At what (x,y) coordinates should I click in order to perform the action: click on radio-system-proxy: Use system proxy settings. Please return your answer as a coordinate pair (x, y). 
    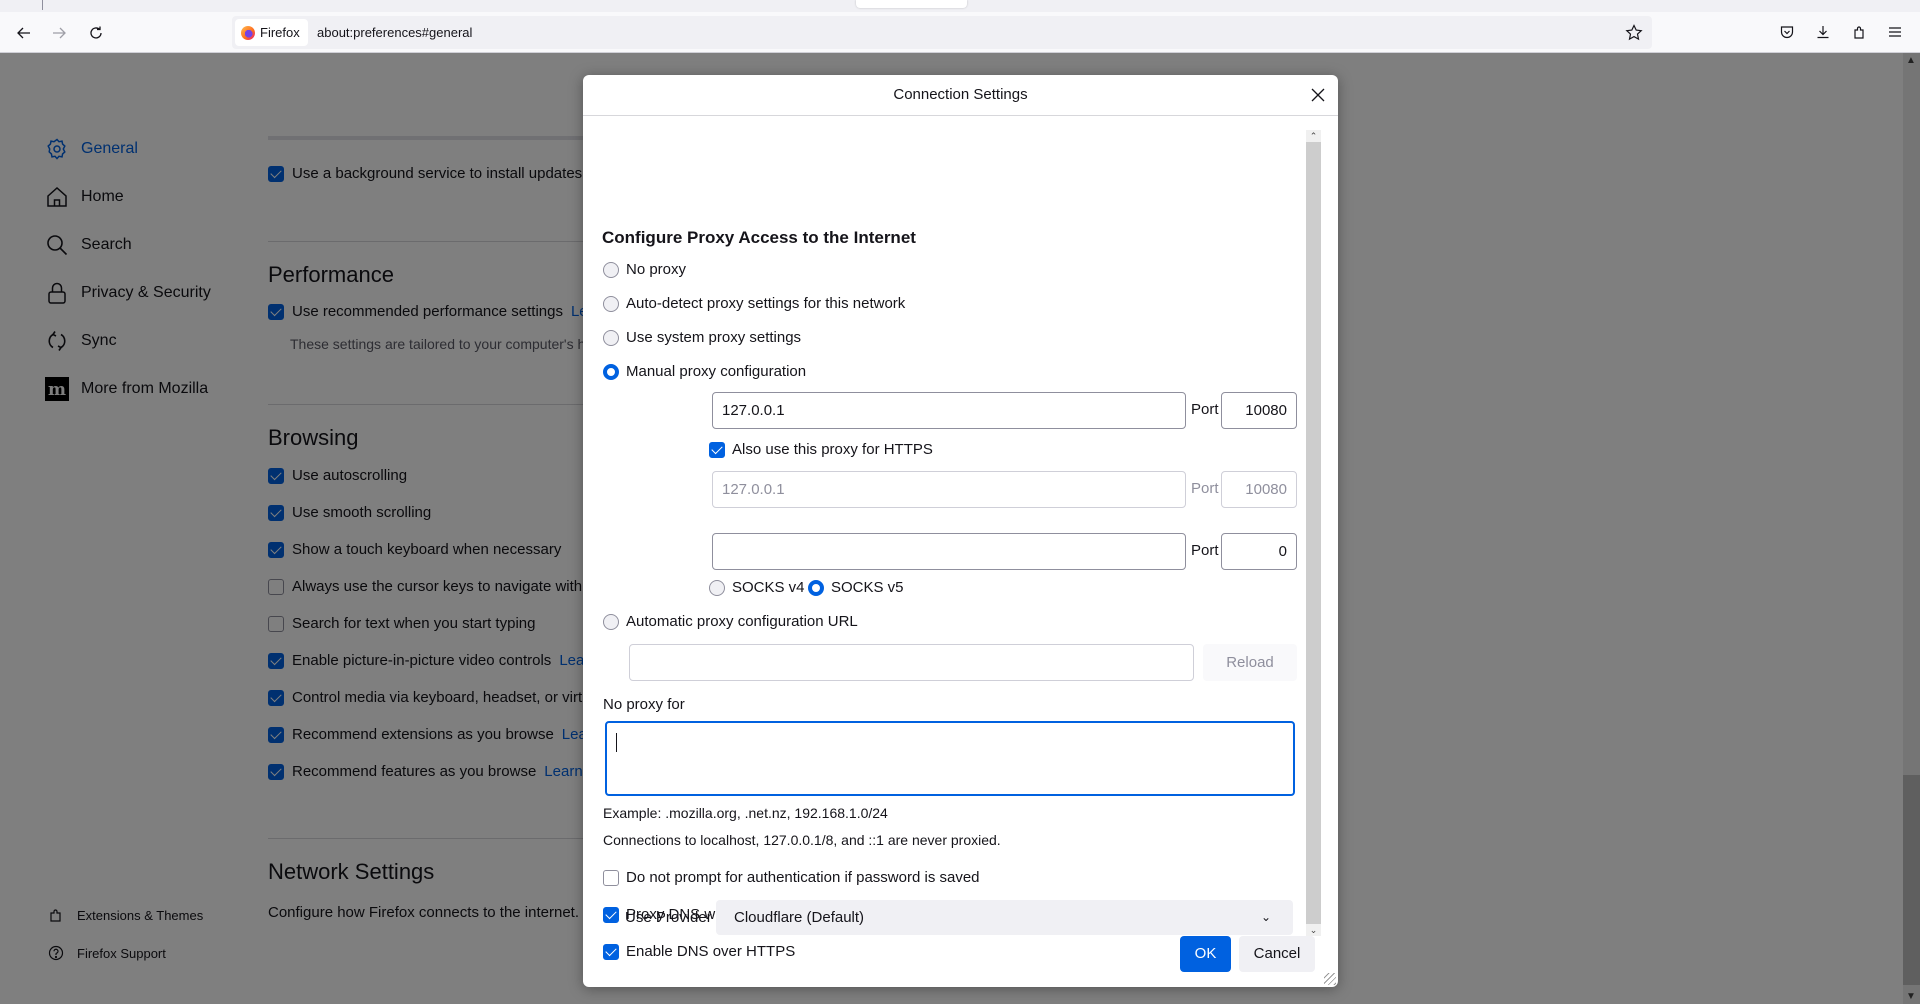
    Looking at the image, I should click on (702, 337).